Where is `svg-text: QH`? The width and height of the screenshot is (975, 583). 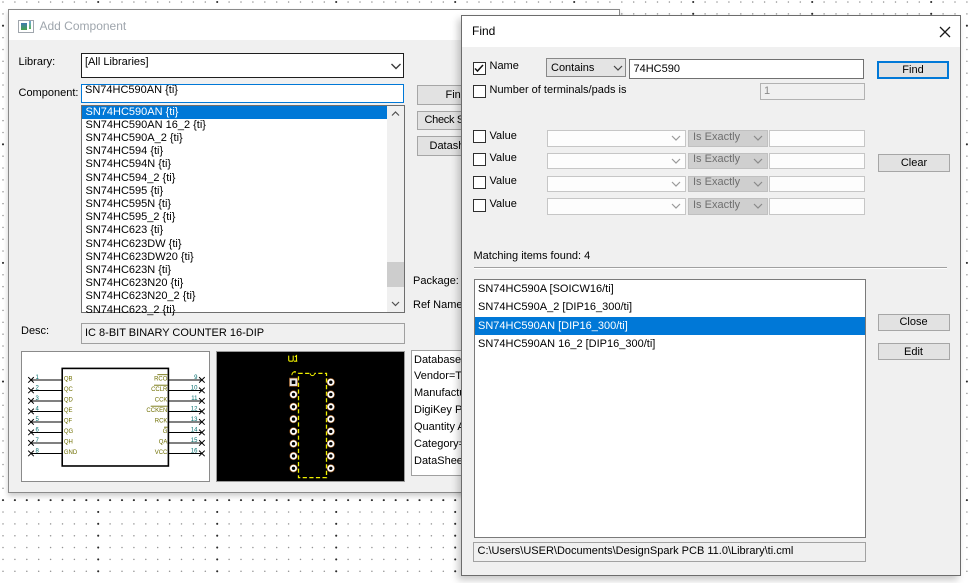 svg-text: QH is located at coordinates (67, 442).